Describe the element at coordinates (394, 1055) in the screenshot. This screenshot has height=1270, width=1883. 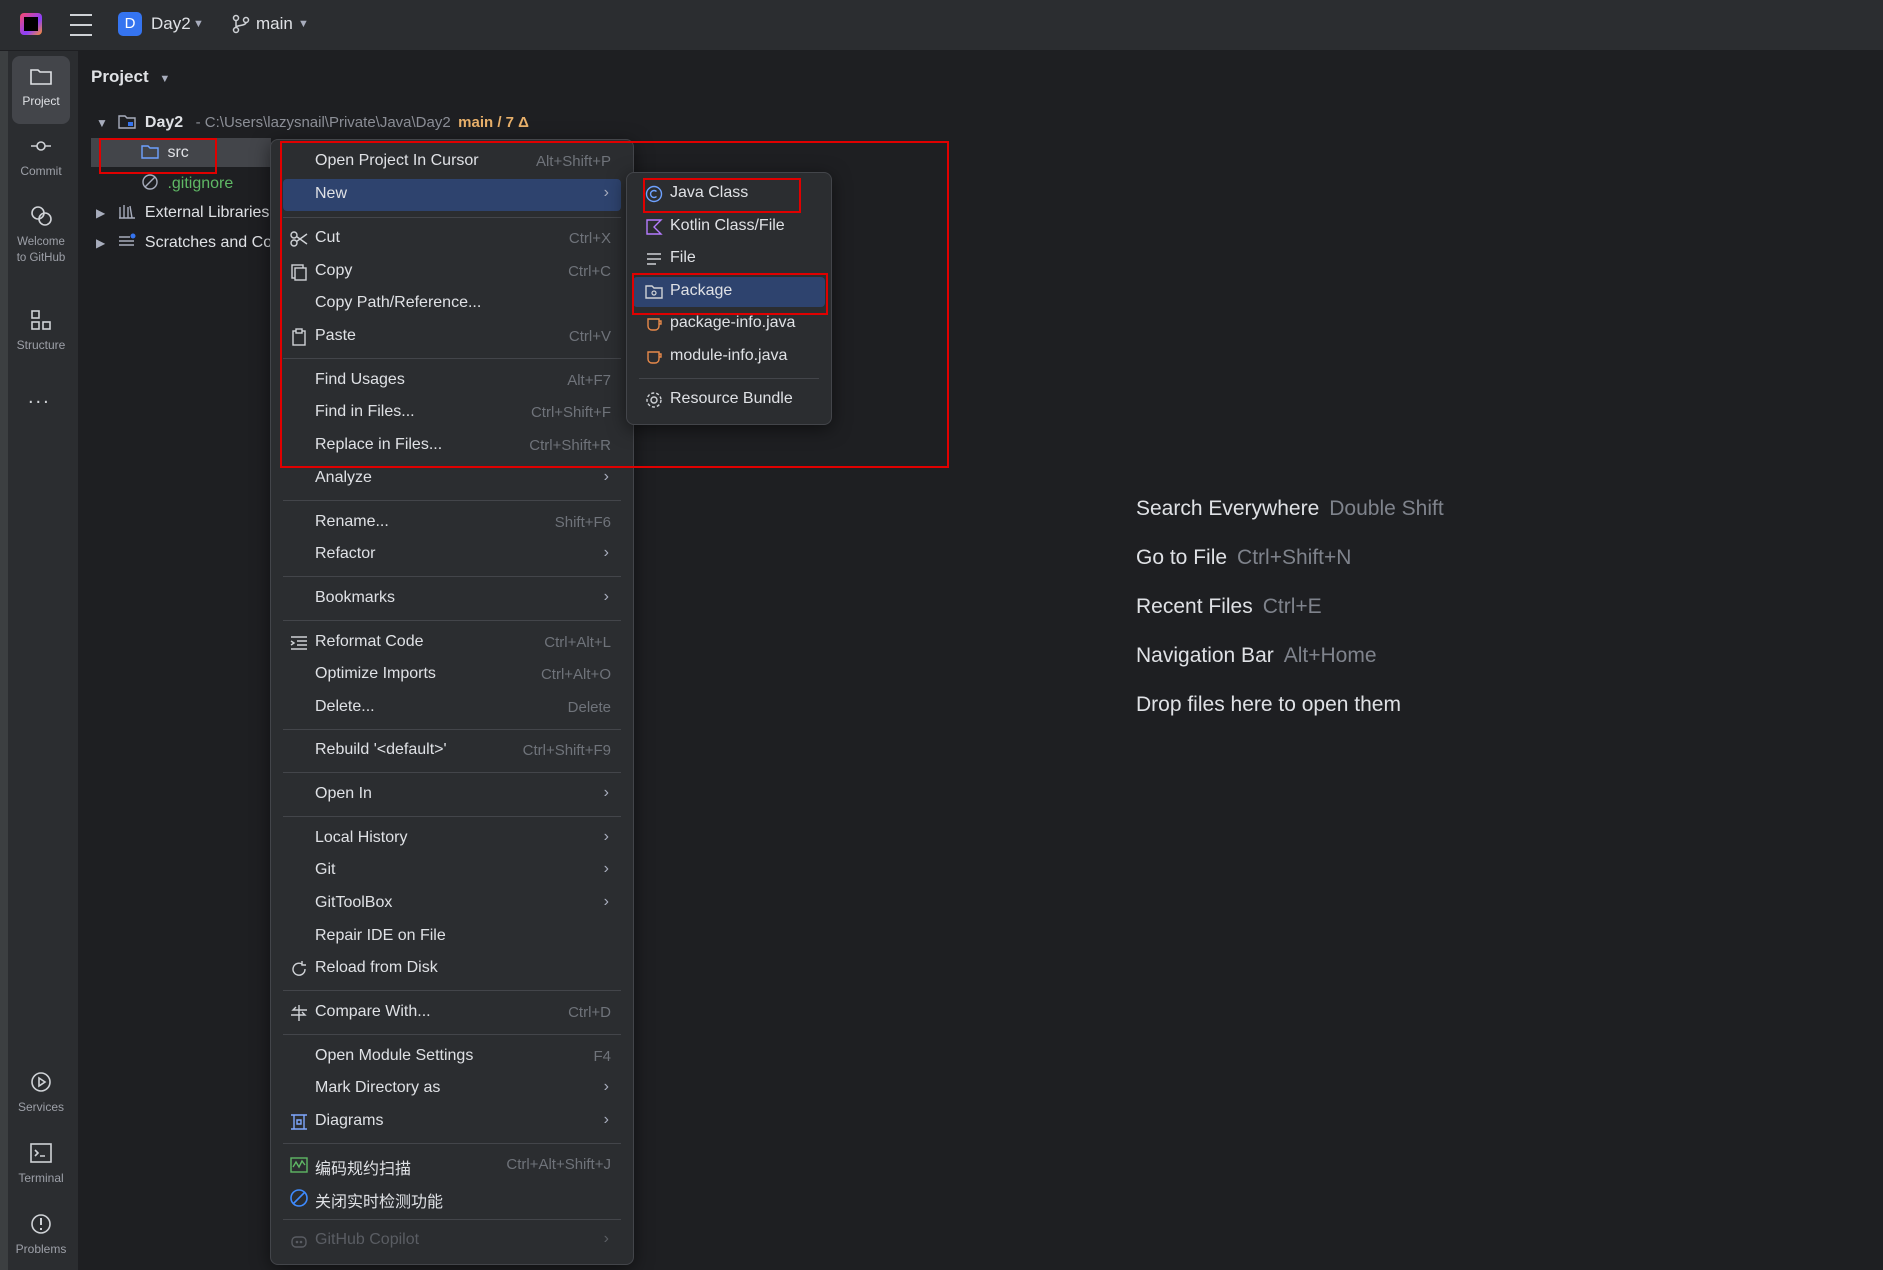
I see `menu-label: Open Module Settings` at that location.